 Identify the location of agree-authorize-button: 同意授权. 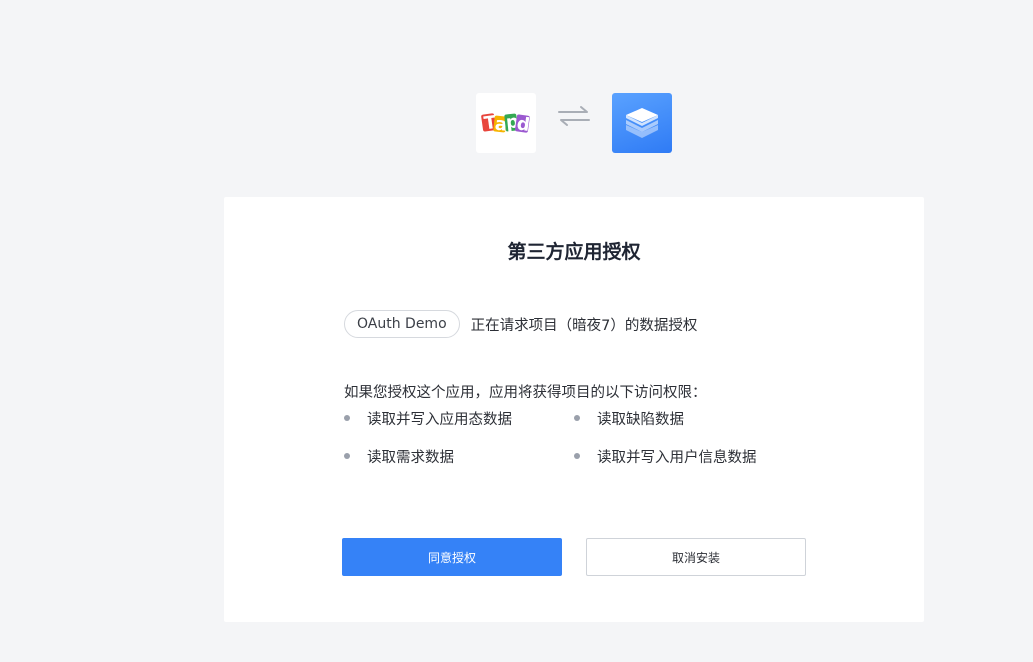
(452, 557).